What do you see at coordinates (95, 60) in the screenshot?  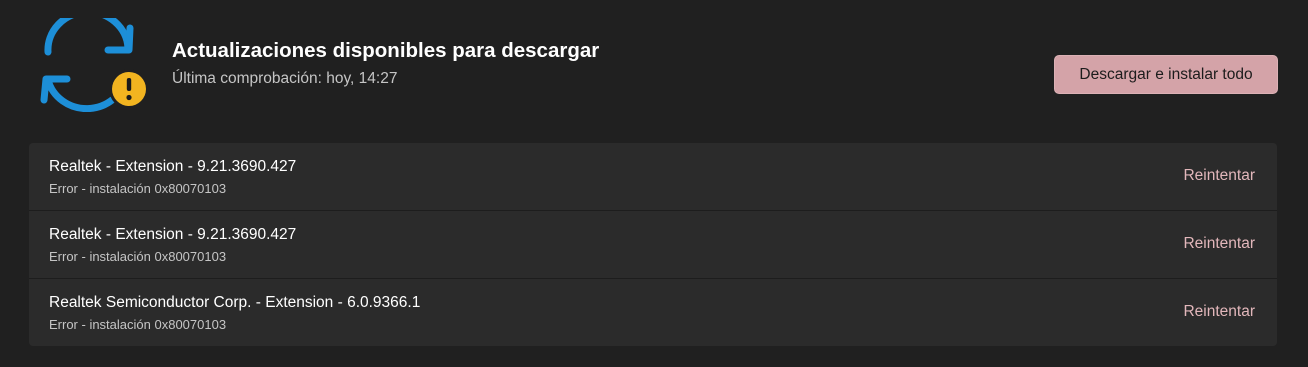 I see `sync-warning-icon` at bounding box center [95, 60].